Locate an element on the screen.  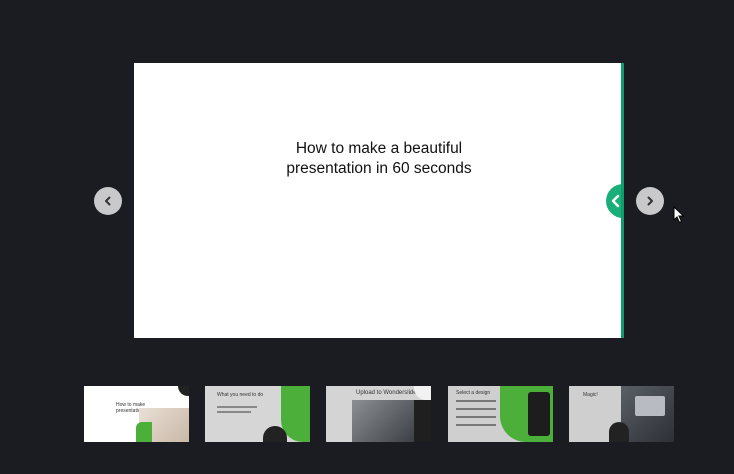
thumbnail-image is located at coordinates (383, 421).